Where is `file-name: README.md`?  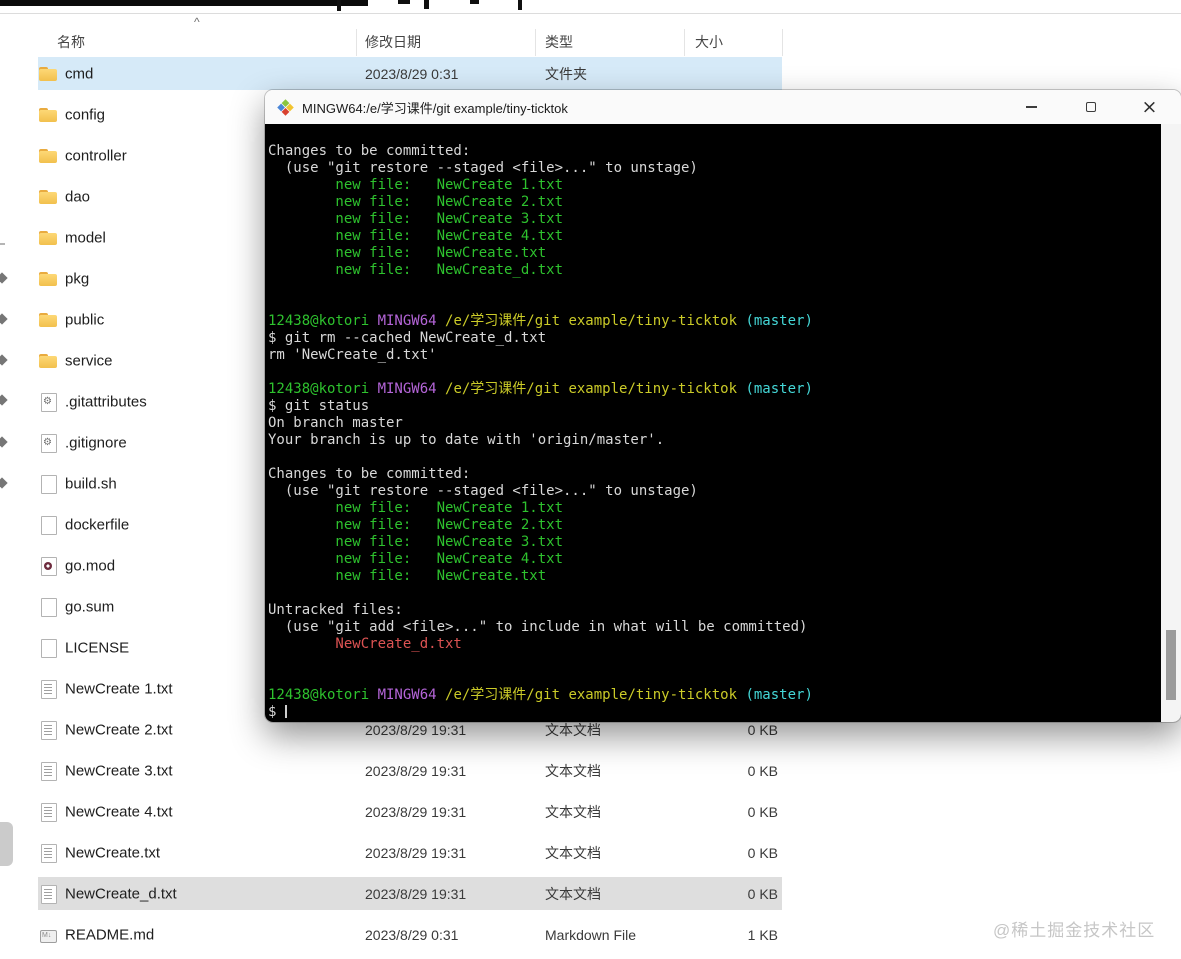
file-name: README.md is located at coordinates (110, 934).